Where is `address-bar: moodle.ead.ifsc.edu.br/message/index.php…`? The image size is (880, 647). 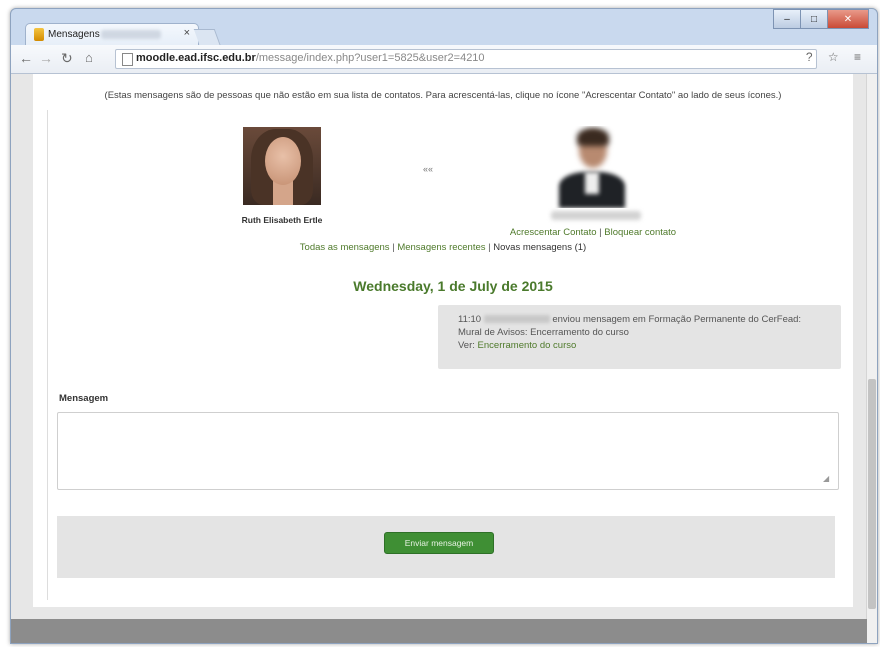
address-bar: moodle.ead.ifsc.edu.br/message/index.php… is located at coordinates (466, 59).